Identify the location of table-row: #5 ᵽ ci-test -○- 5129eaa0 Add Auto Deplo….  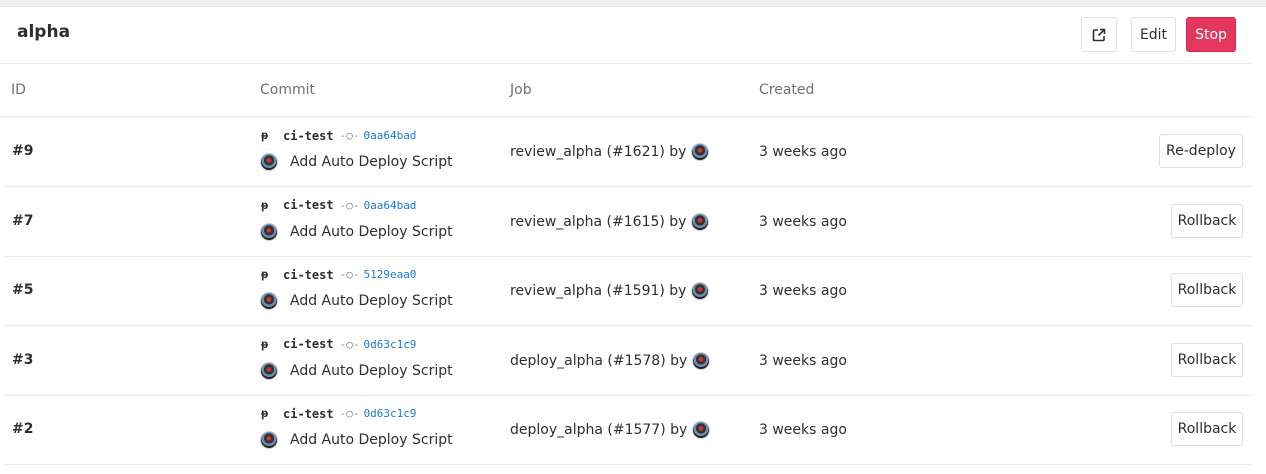
(627, 291).